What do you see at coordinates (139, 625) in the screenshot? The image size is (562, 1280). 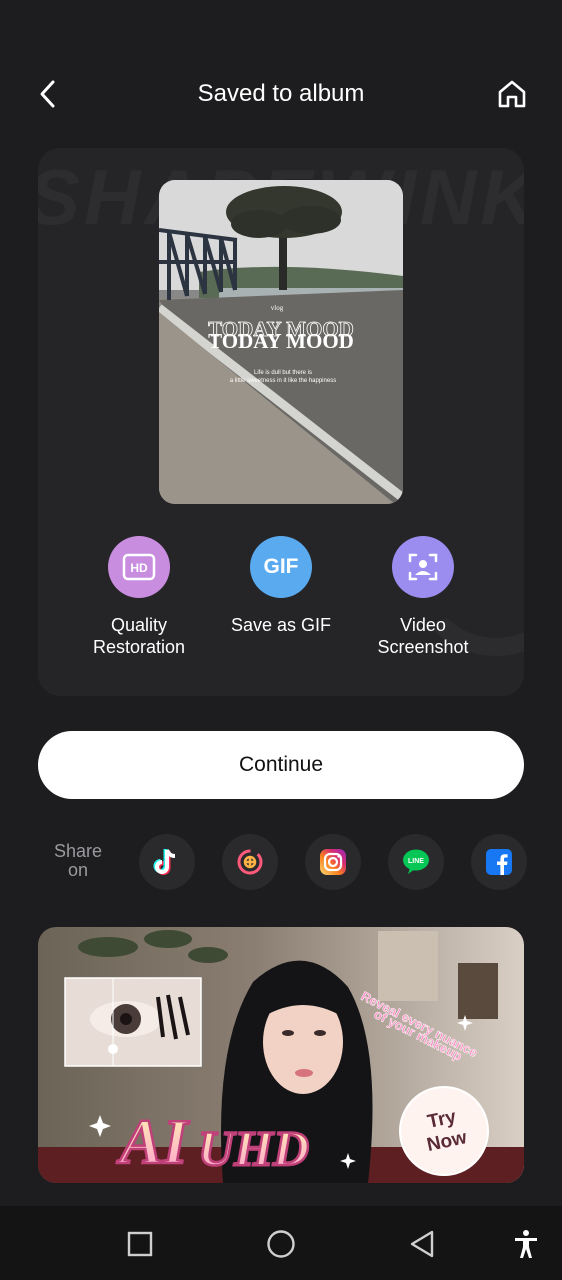 I see `quality-label: Quality` at bounding box center [139, 625].